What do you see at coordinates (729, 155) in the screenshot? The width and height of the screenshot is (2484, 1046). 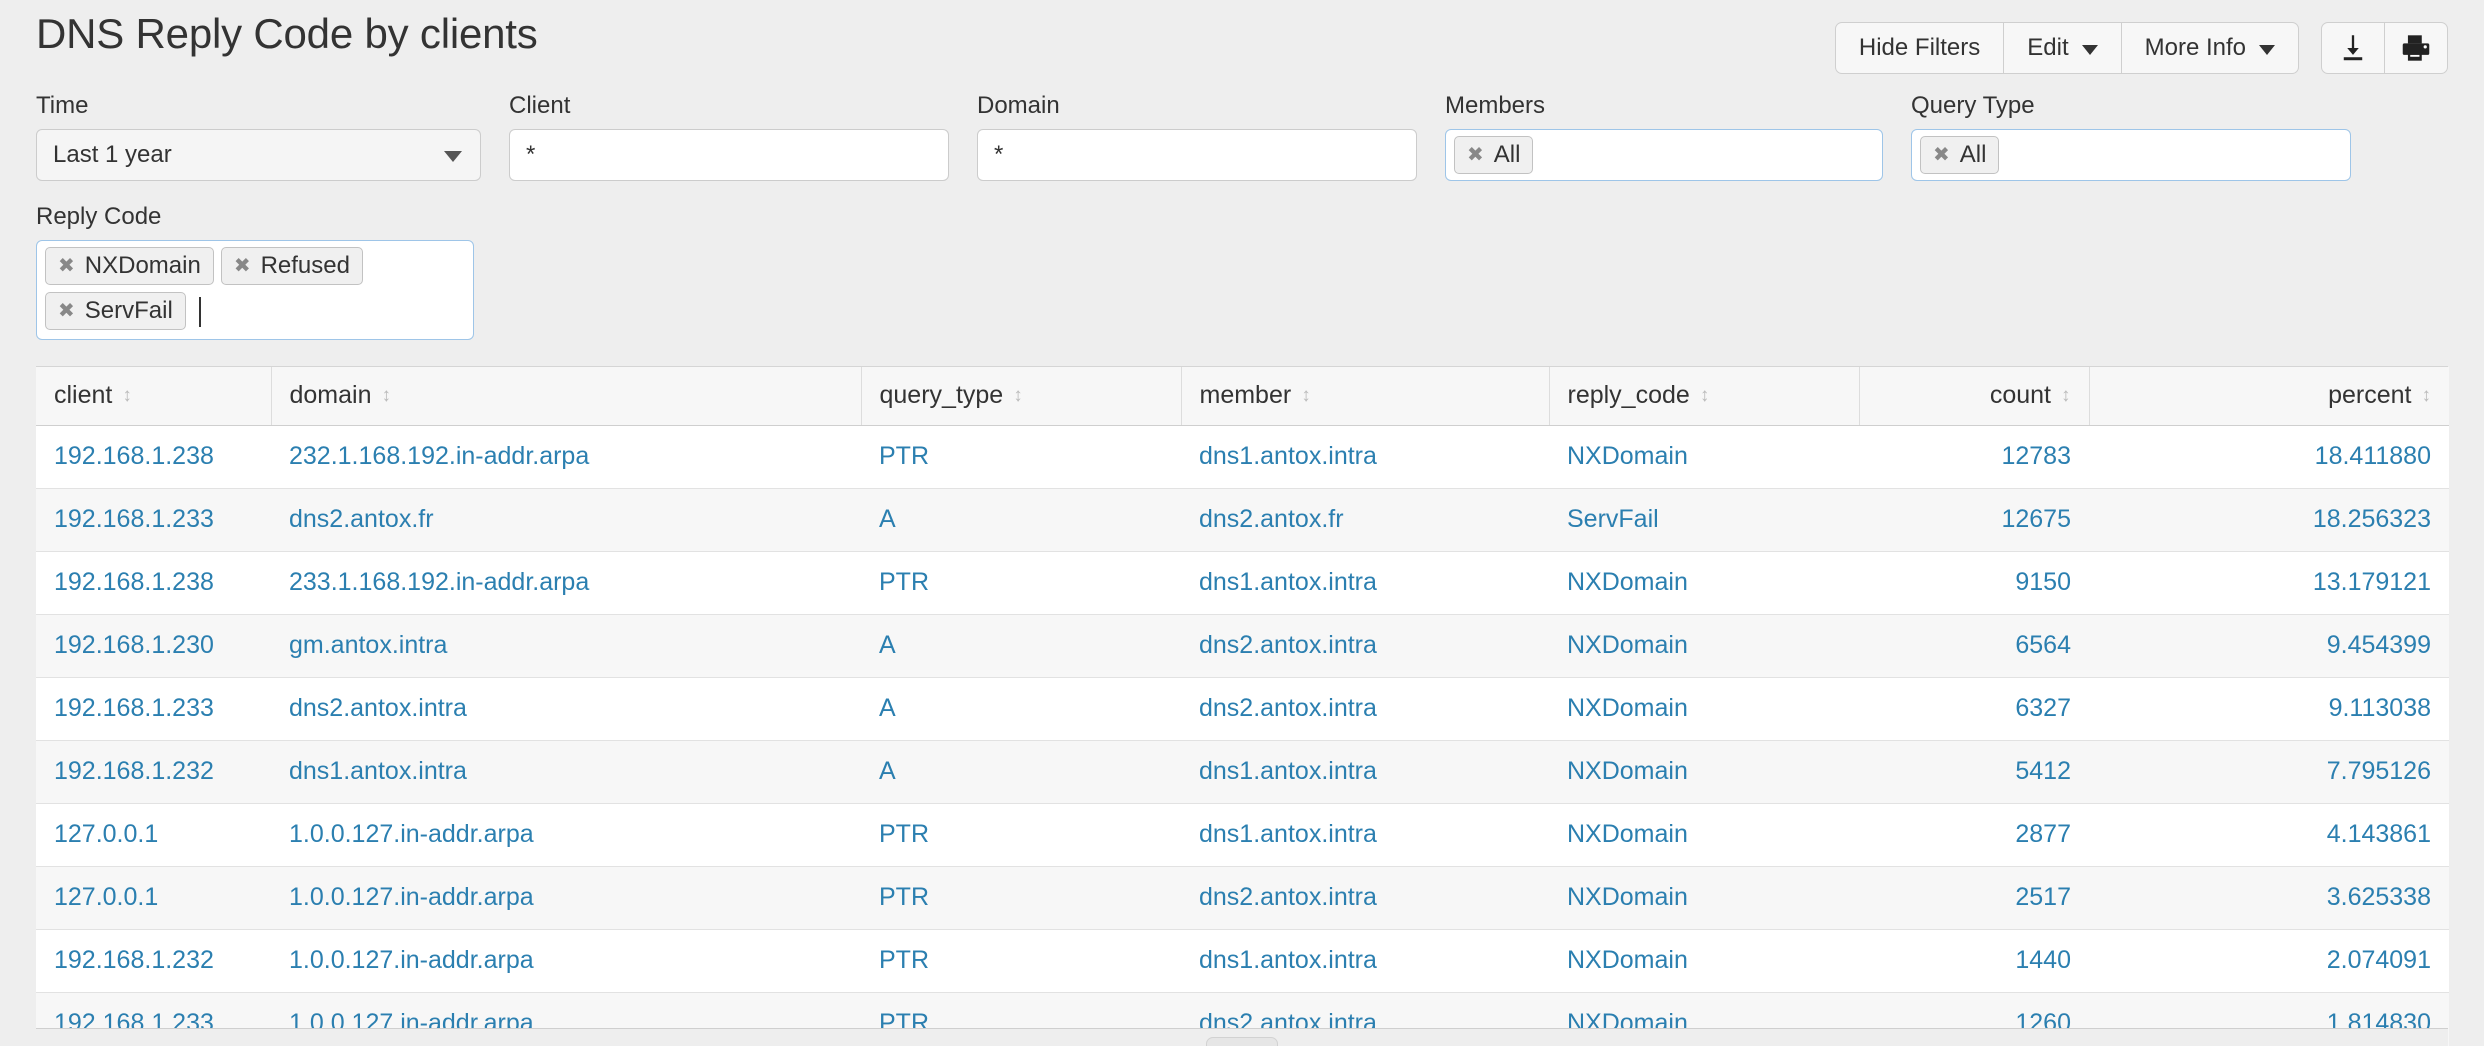 I see `client-input` at bounding box center [729, 155].